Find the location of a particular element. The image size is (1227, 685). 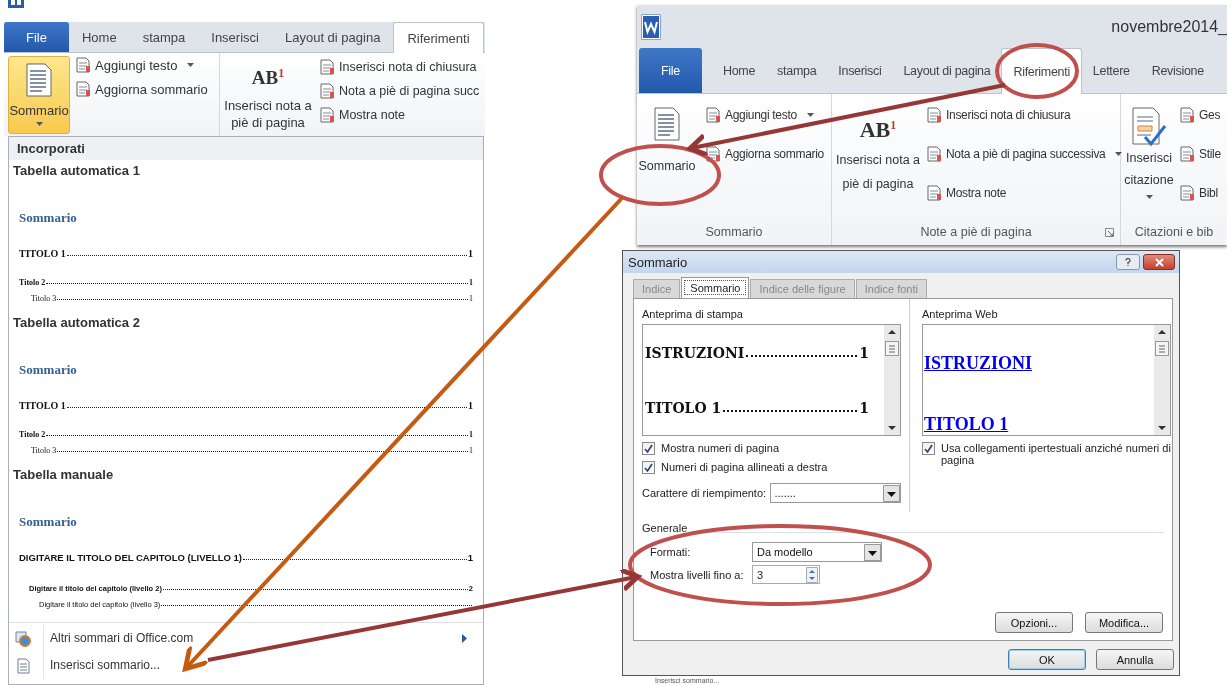

ribbon-button: Stile is located at coordinates (1200, 154).